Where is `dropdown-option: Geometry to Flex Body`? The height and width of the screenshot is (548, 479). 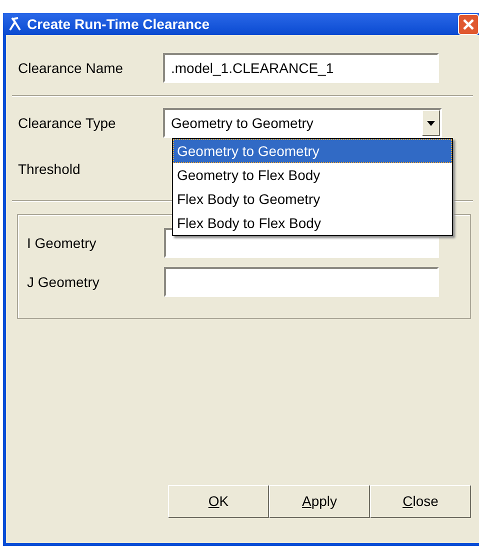
dropdown-option: Geometry to Flex Body is located at coordinates (312, 175).